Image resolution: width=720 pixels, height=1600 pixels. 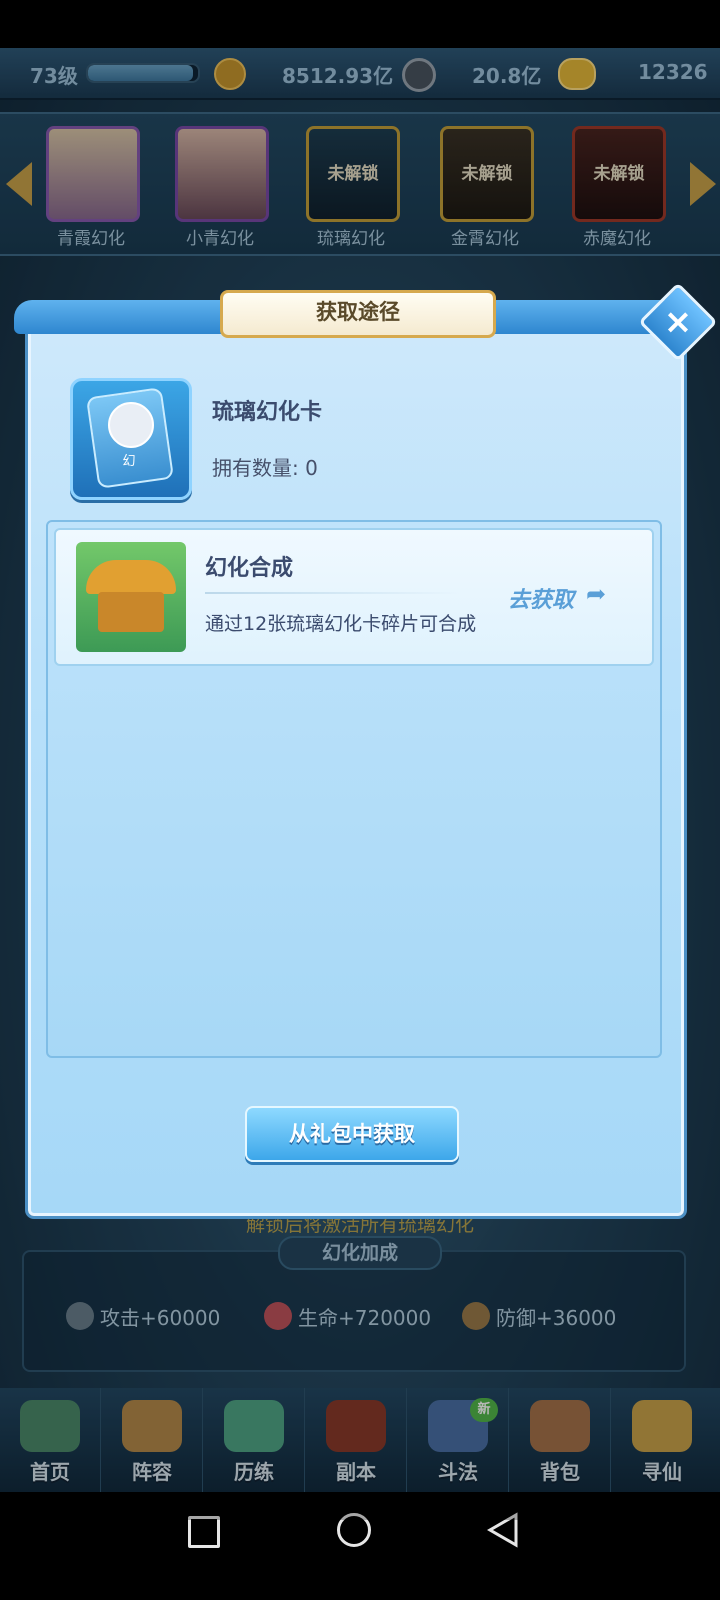 What do you see at coordinates (131, 425) in the screenshot?
I see `portrait-icon` at bounding box center [131, 425].